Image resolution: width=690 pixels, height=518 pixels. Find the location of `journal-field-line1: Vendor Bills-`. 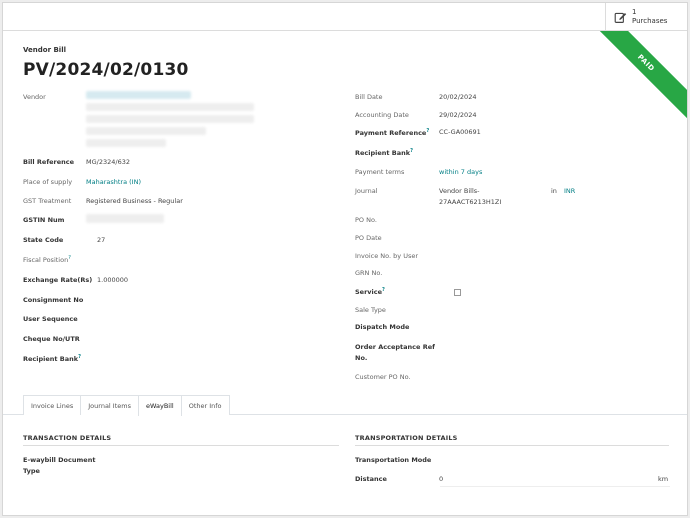

journal-field-line1: Vendor Bills- is located at coordinates (459, 191).